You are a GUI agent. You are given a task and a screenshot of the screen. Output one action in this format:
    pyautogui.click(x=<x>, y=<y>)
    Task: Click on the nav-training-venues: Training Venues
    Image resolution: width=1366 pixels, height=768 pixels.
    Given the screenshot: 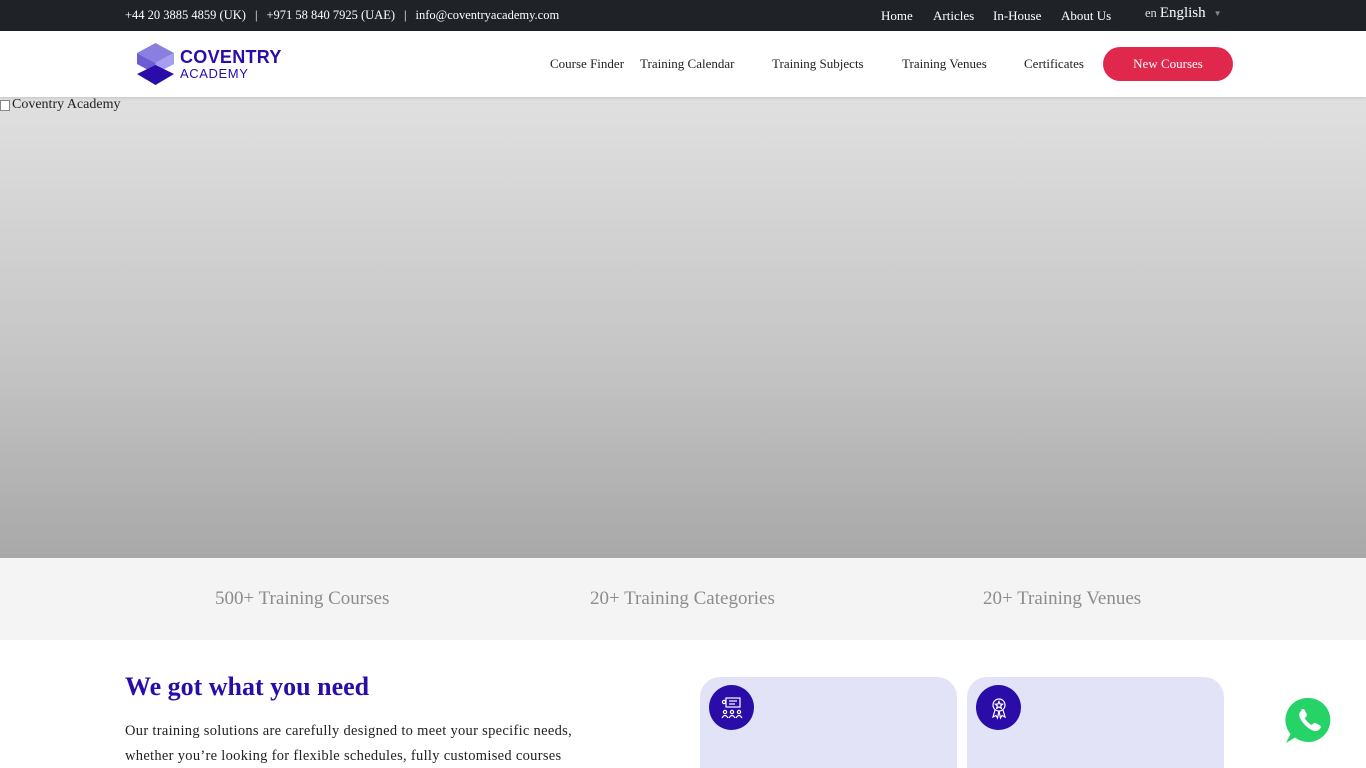 What is the action you would take?
    pyautogui.click(x=944, y=64)
    